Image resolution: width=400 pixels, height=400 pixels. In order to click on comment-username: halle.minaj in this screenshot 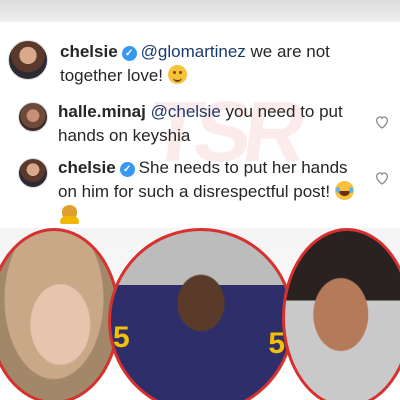, I will do `click(102, 111)`.